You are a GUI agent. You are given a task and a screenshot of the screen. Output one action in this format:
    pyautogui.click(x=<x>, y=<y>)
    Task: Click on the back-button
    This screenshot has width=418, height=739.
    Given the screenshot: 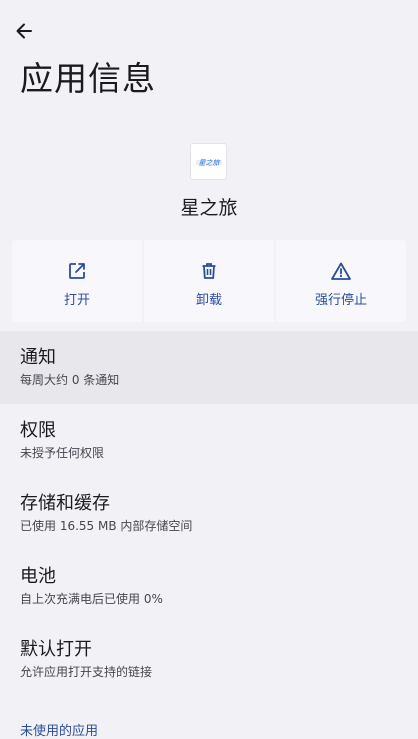 What is the action you would take?
    pyautogui.click(x=24, y=31)
    